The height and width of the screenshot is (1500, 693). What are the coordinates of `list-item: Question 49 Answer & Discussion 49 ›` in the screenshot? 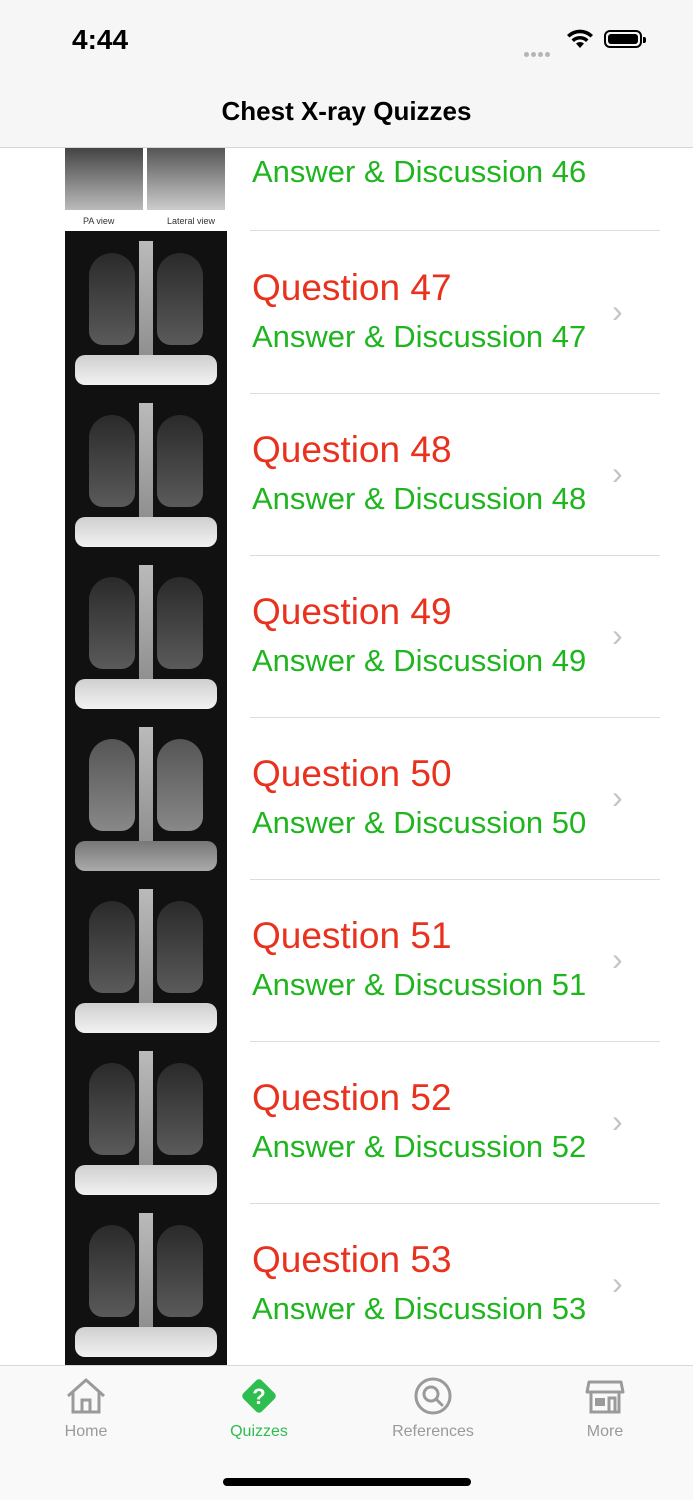 It's located at (346, 636).